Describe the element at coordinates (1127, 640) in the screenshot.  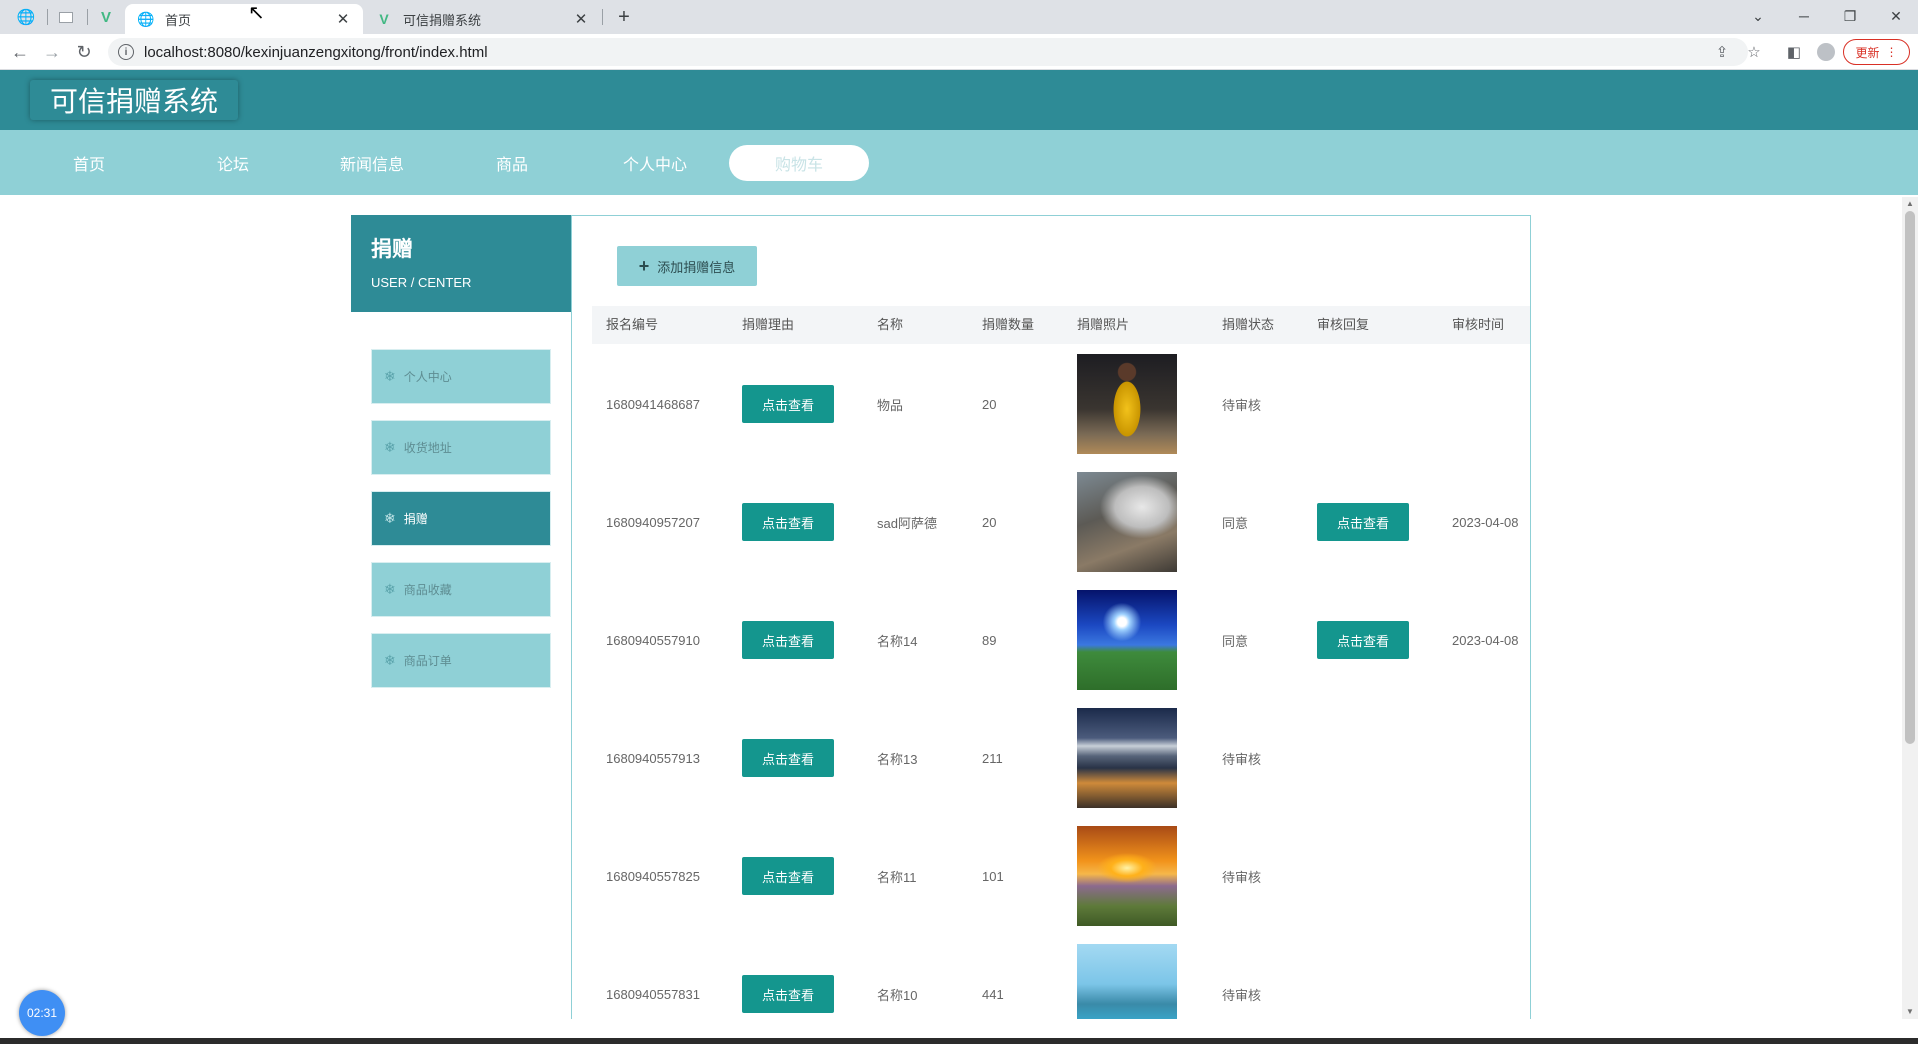
I see `blue-sky-grass-photo` at that location.